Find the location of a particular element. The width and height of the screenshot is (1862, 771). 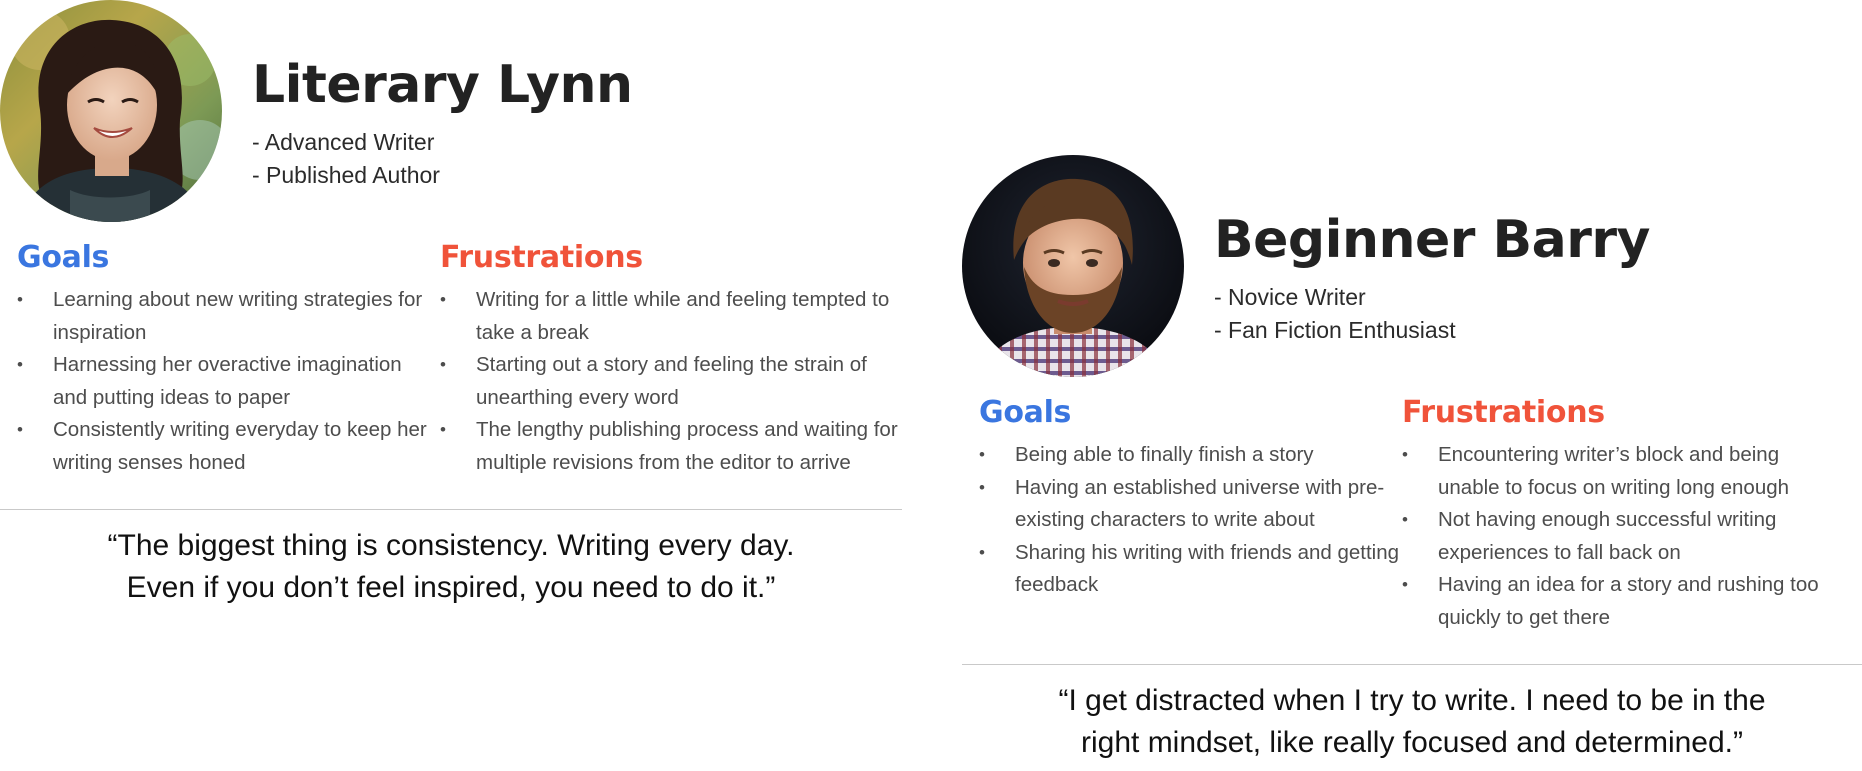

role-item: - Published Author is located at coordinates (346, 175).